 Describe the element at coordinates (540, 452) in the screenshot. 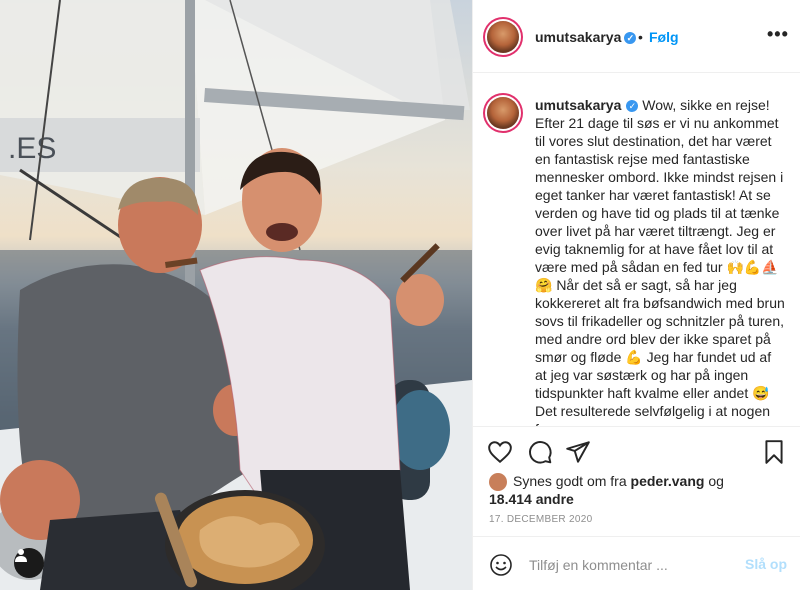

I see `comment-icon` at that location.